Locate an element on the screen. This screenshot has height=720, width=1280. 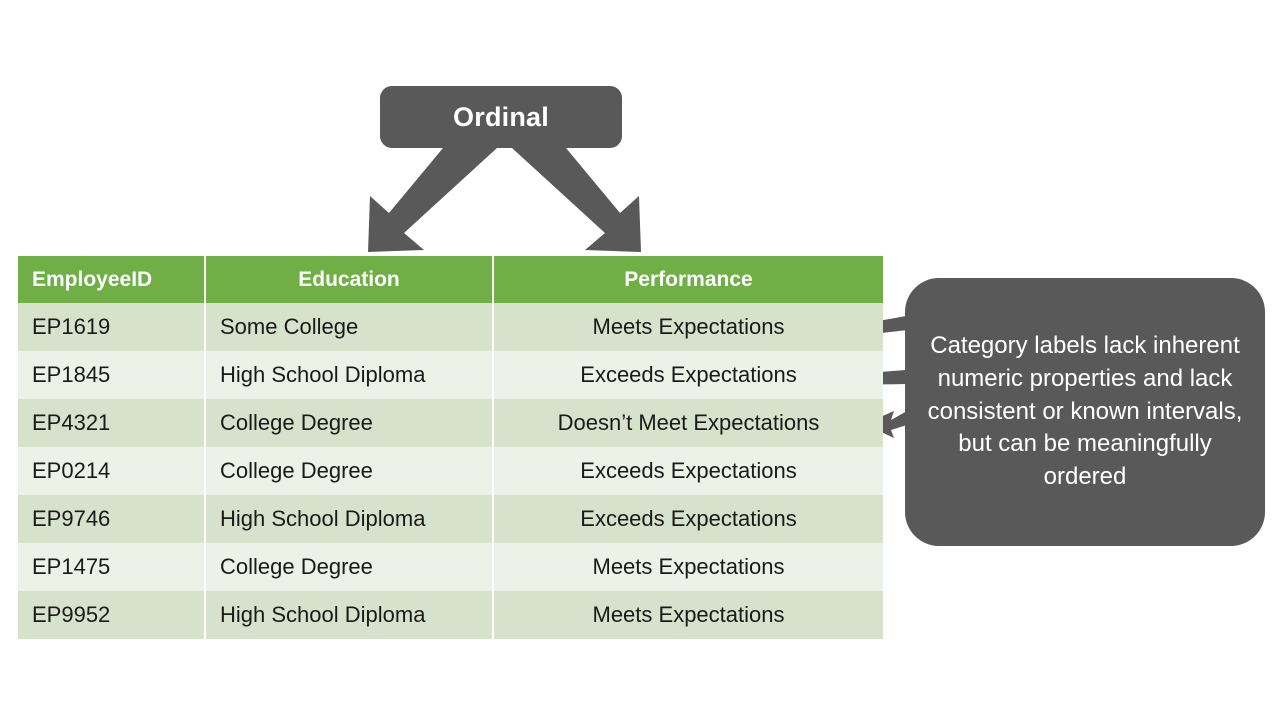
cell-employeeid: EP1619 is located at coordinates (112, 327).